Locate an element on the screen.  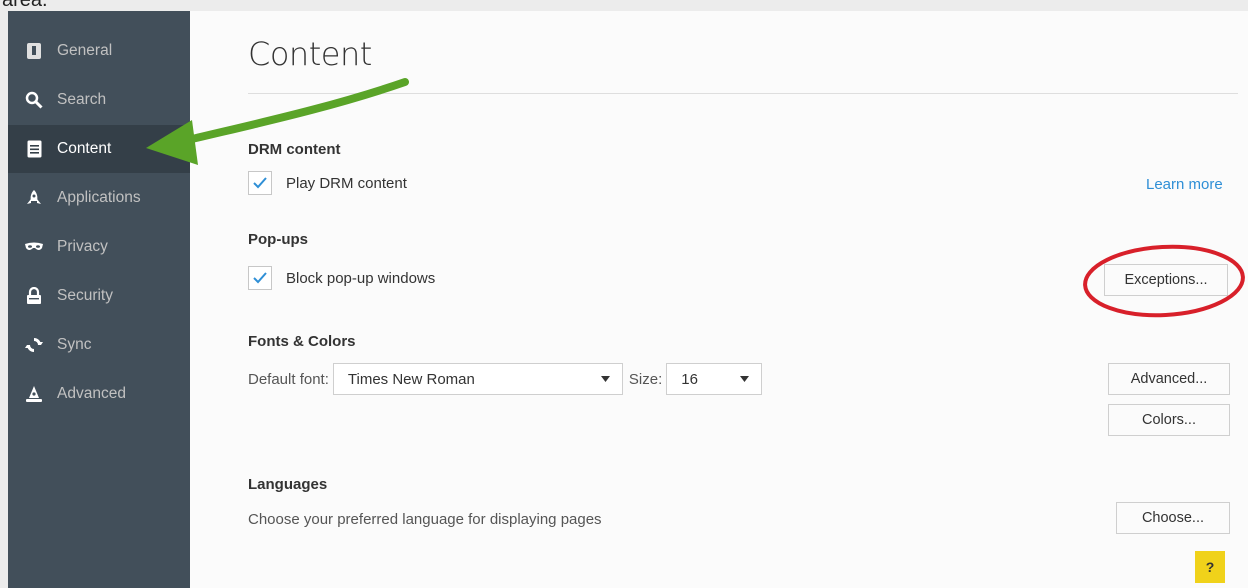
sidebar-item-label: General is located at coordinates (85, 50).